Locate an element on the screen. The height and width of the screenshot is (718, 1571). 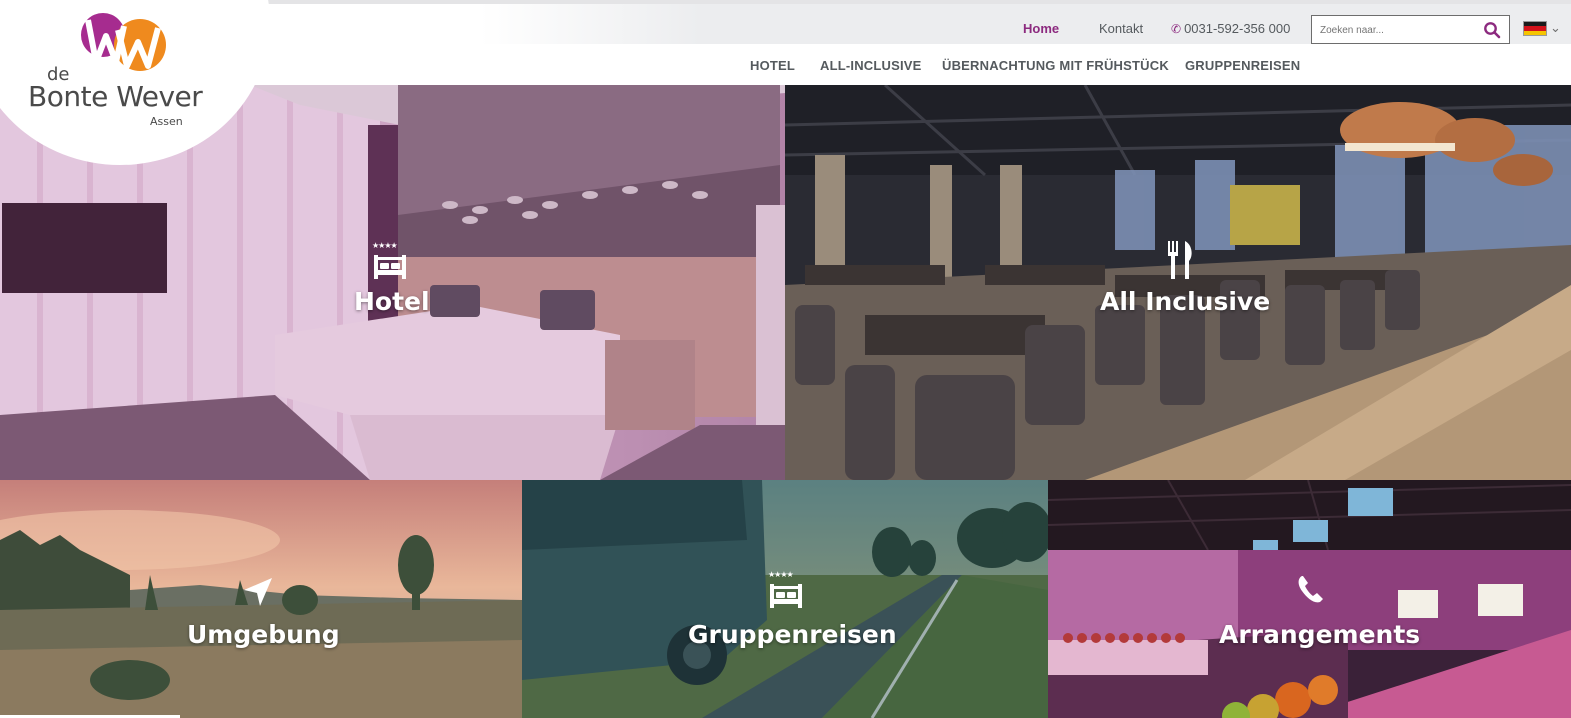
location-arrow-icon is located at coordinates (258, 592).